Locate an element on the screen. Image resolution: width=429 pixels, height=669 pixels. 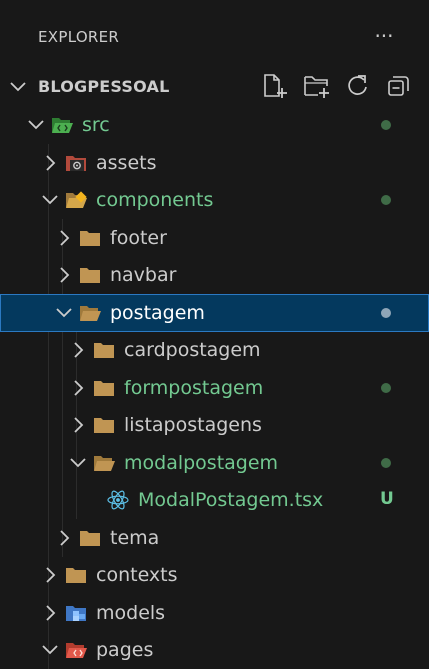
tree-item-label: components is located at coordinates (155, 200).